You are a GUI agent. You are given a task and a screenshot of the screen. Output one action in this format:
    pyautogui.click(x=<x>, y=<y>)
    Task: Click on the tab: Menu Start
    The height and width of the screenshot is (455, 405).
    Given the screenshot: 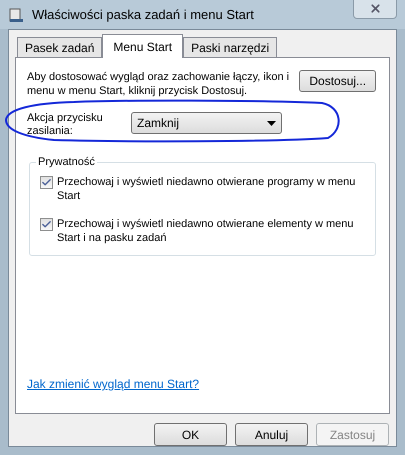 What is the action you would take?
    pyautogui.click(x=143, y=46)
    